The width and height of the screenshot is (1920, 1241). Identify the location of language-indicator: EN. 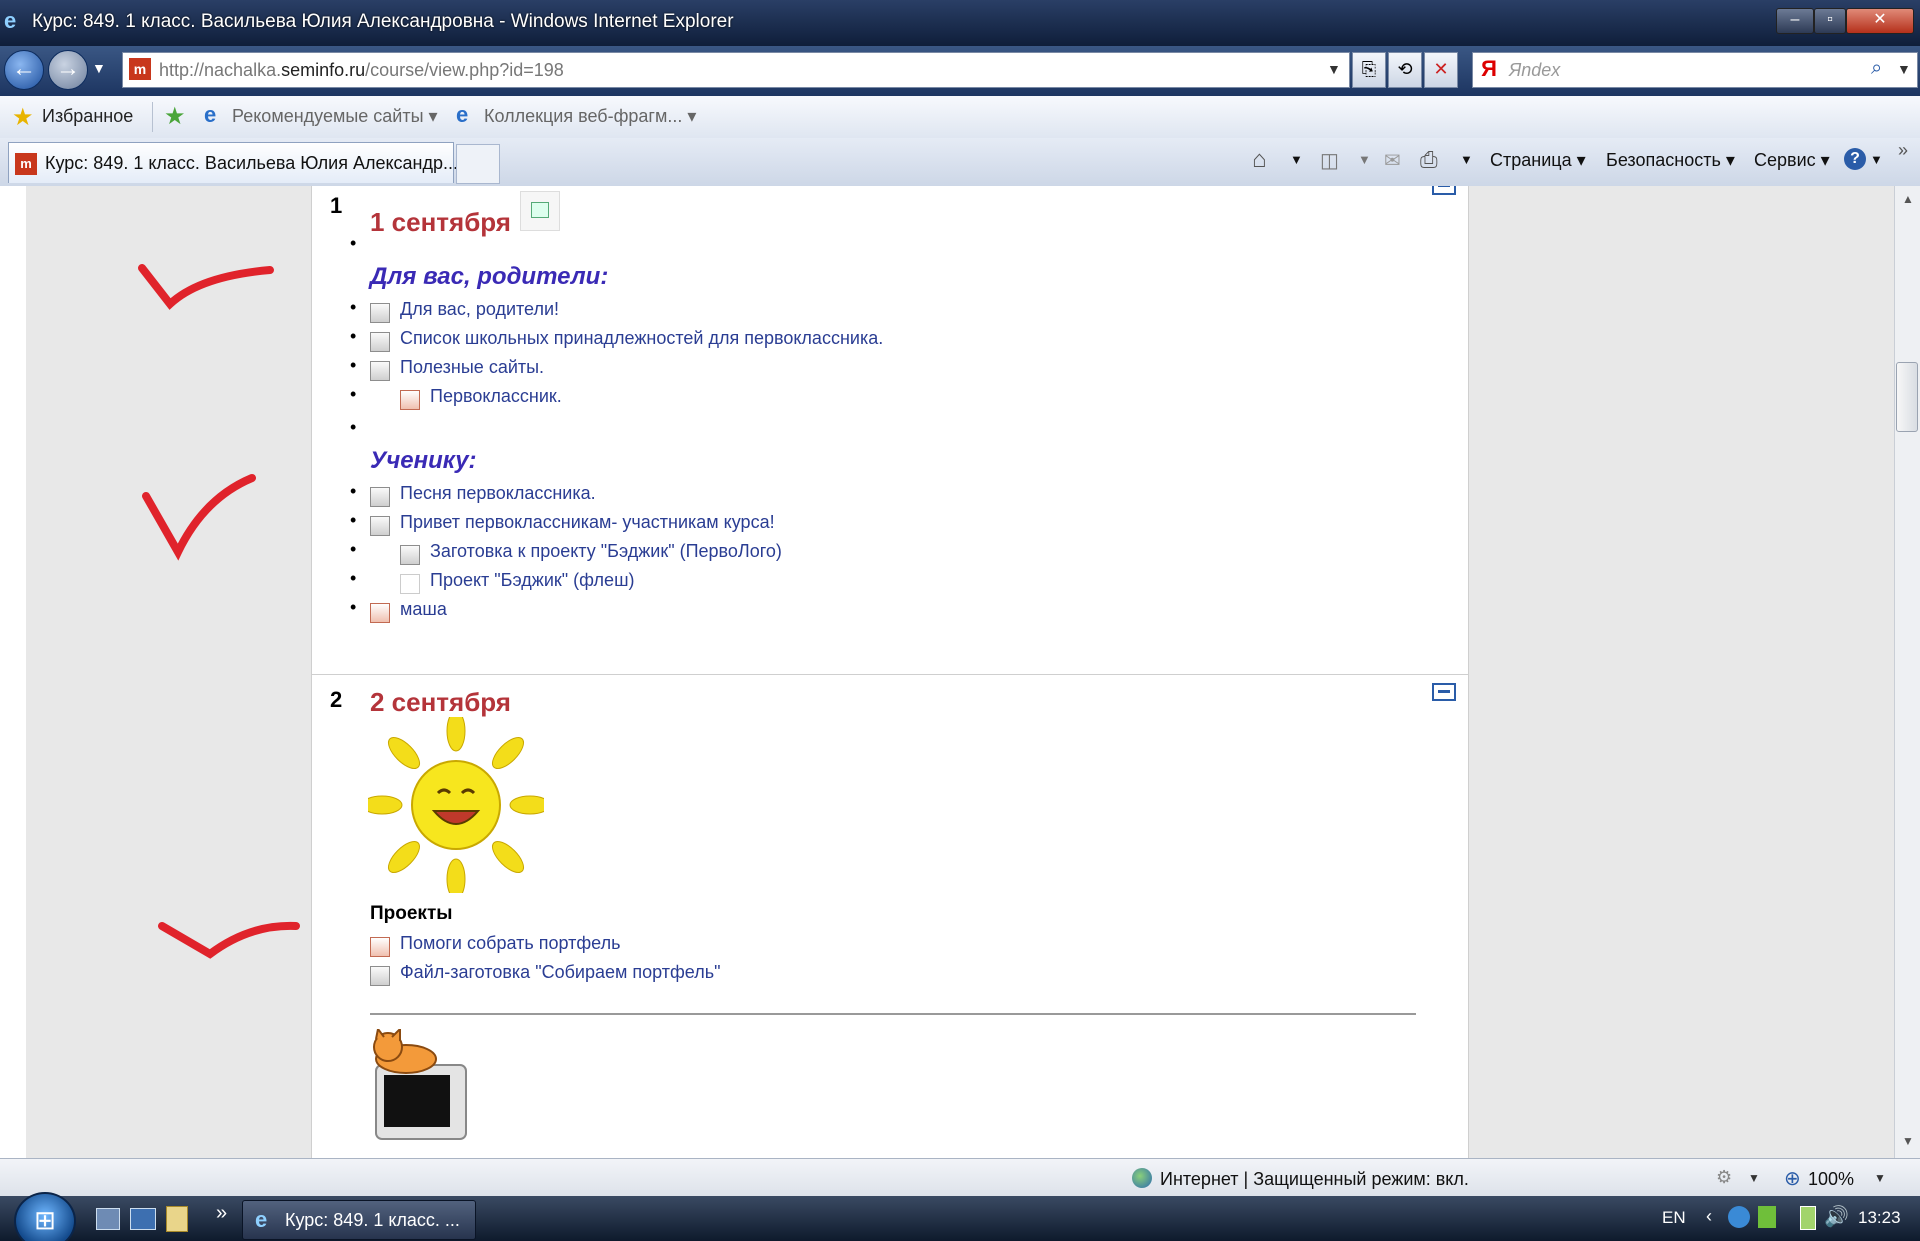
(1674, 1218).